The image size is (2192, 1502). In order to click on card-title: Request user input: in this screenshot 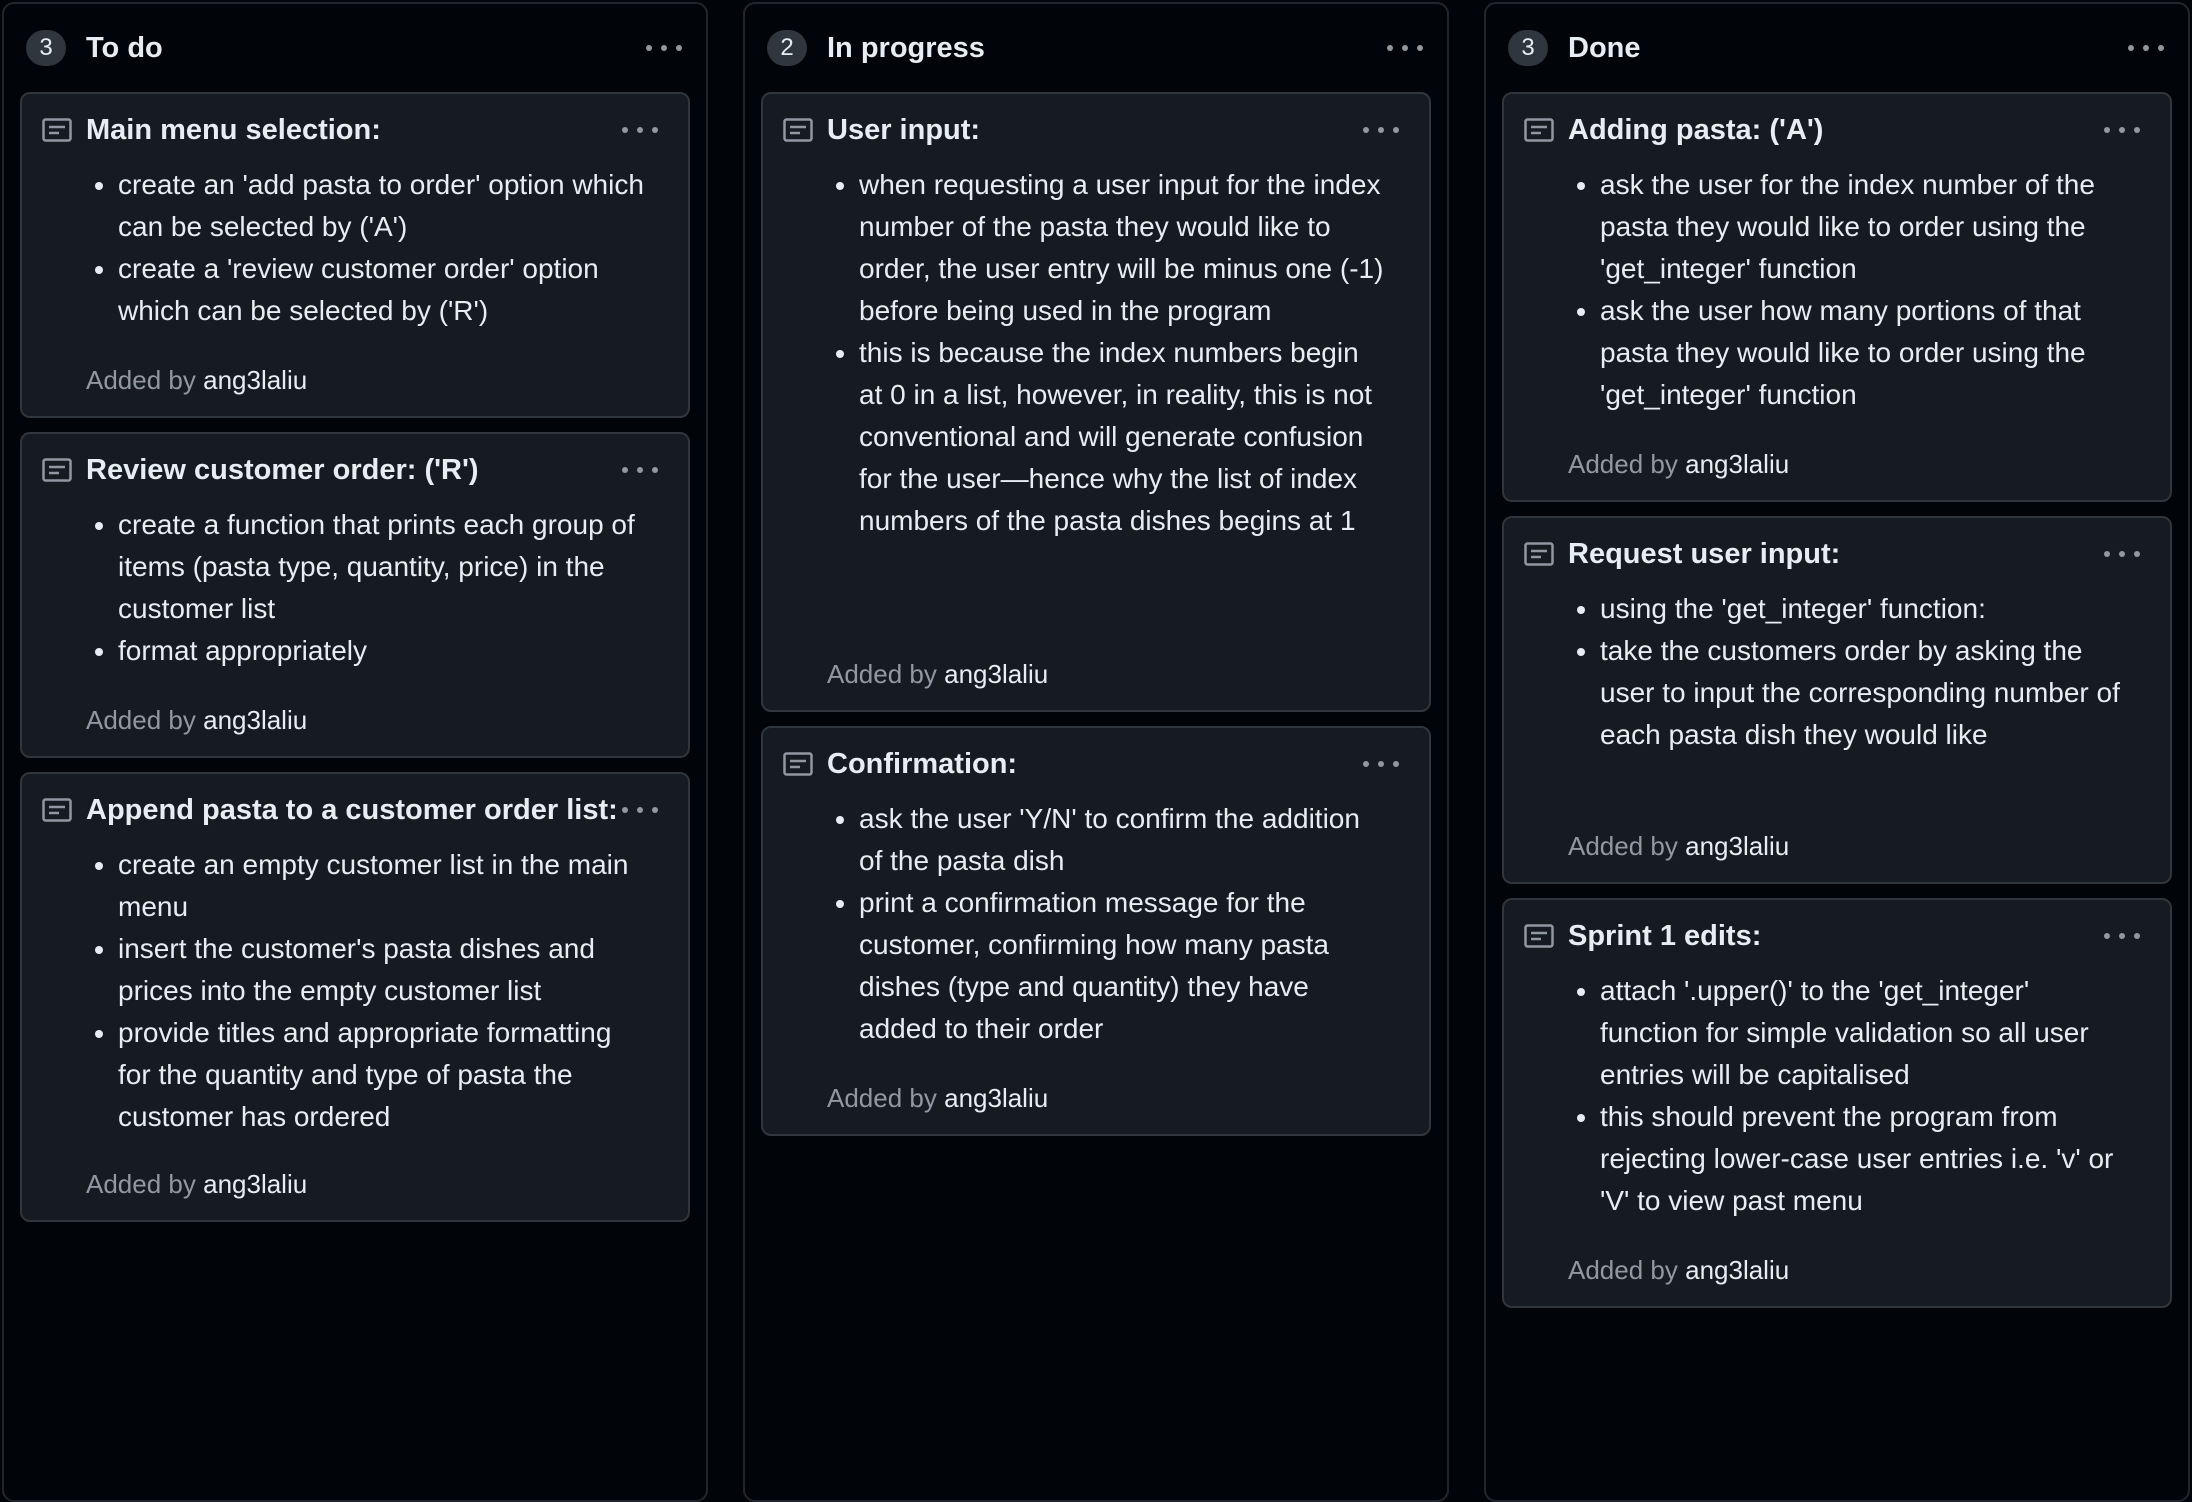, I will do `click(1839, 554)`.